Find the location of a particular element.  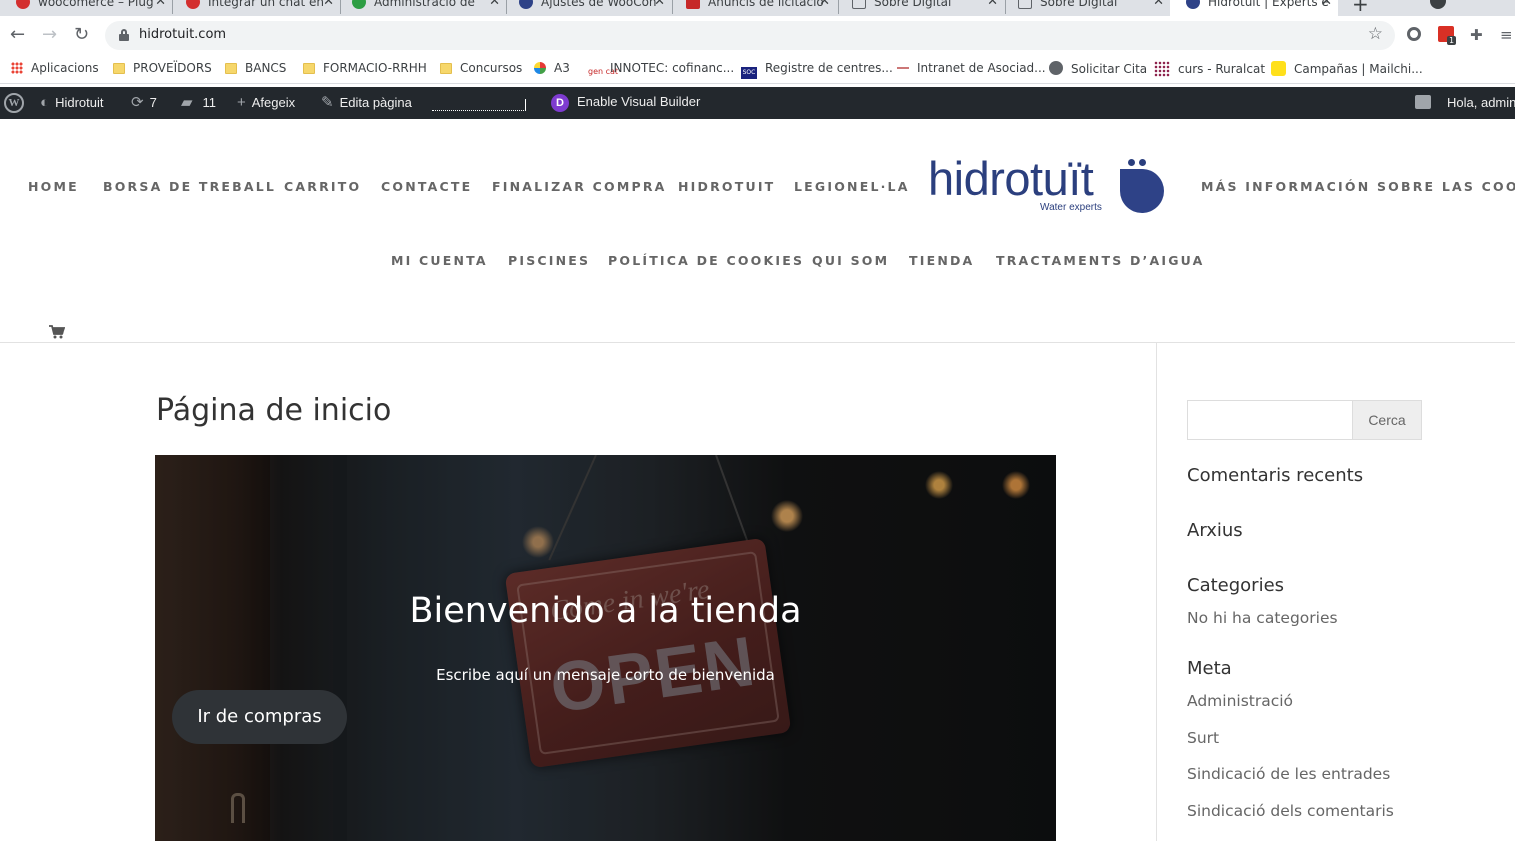

bookmark-folder: BANCS is located at coordinates (255, 69).